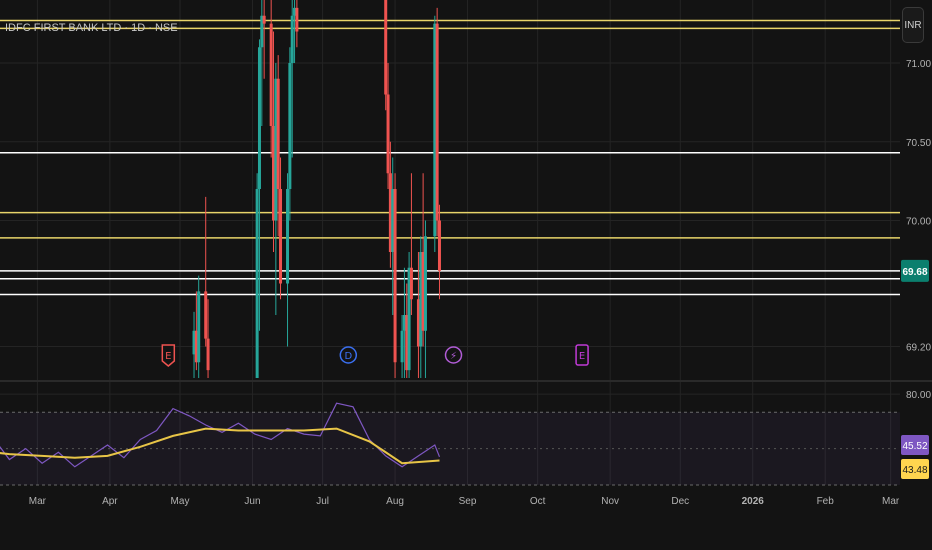 This screenshot has width=932, height=550. I want to click on x-axis-label: 2026, so click(753, 501).